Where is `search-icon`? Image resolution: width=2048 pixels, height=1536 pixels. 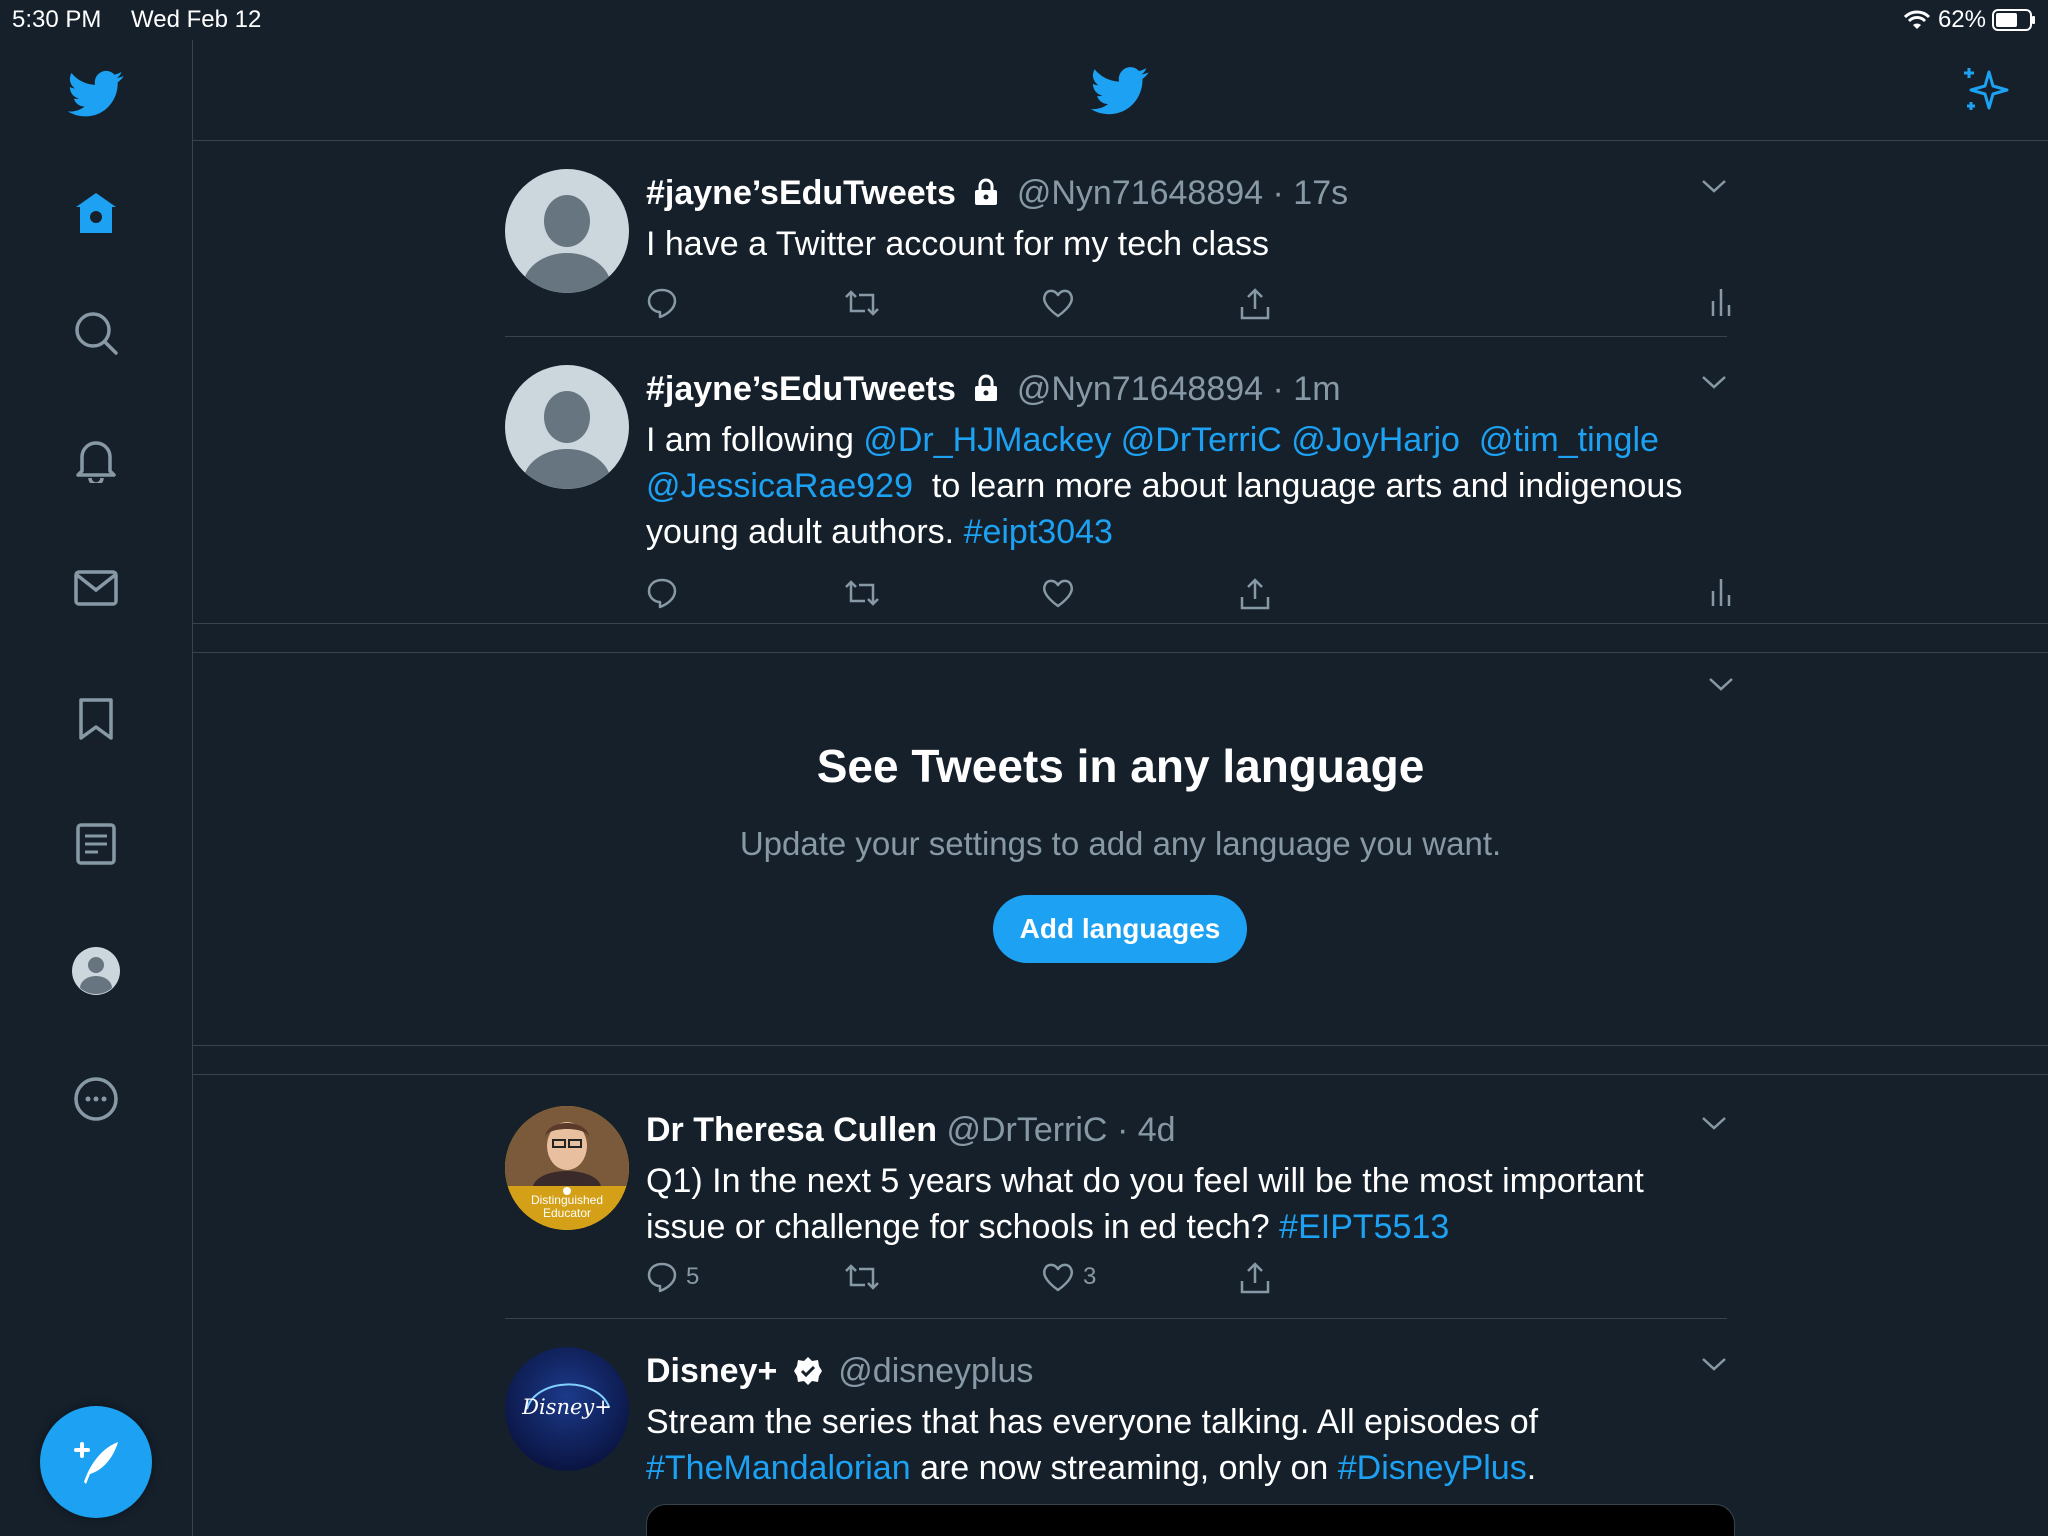
search-icon is located at coordinates (96, 333).